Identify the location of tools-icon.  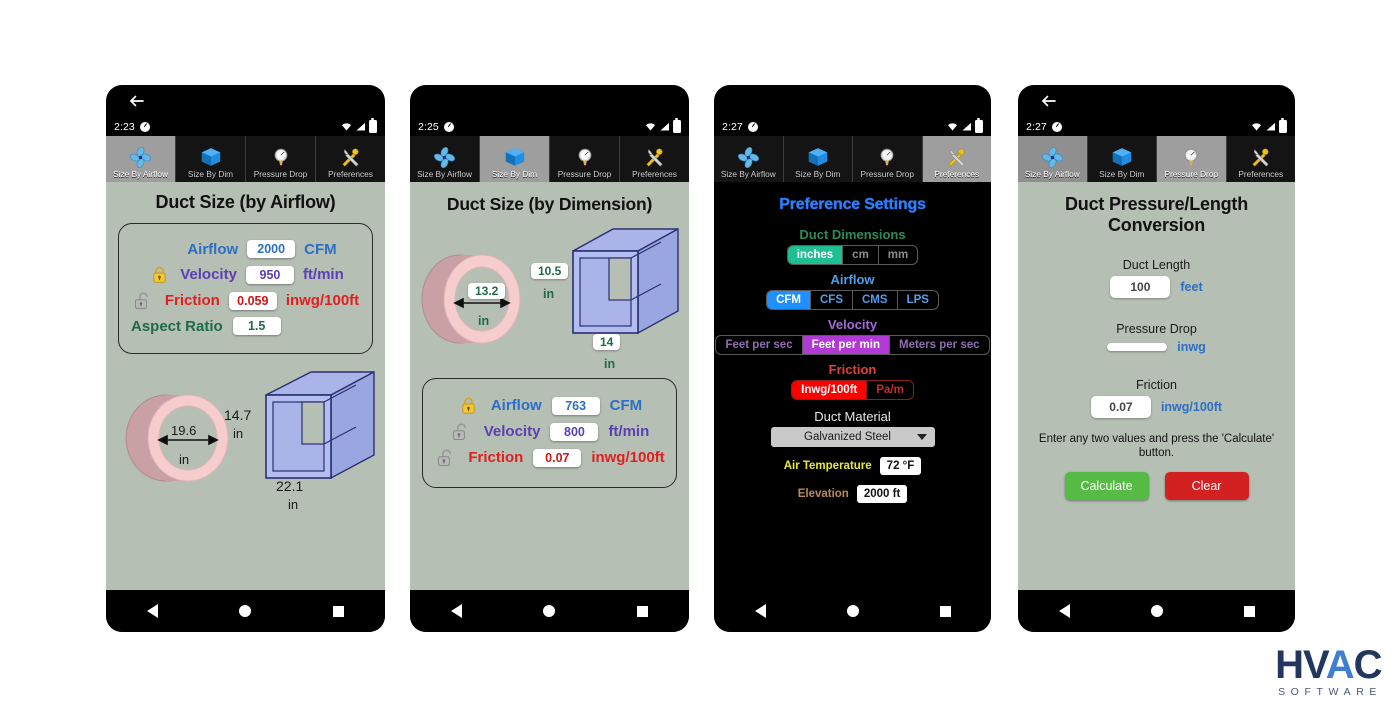
(956, 157).